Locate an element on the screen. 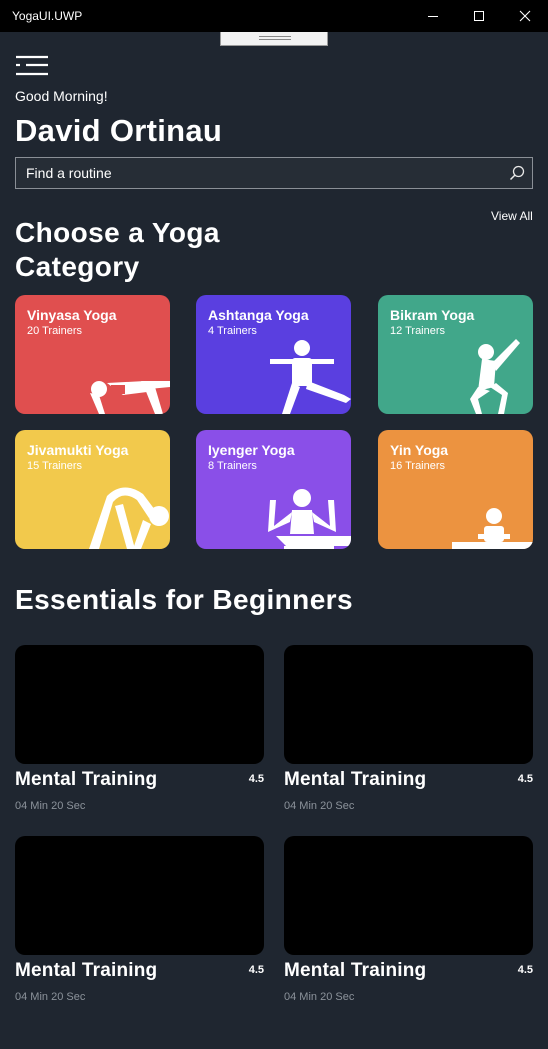 This screenshot has height=1049, width=548. hamburger-icon is located at coordinates (32, 65).